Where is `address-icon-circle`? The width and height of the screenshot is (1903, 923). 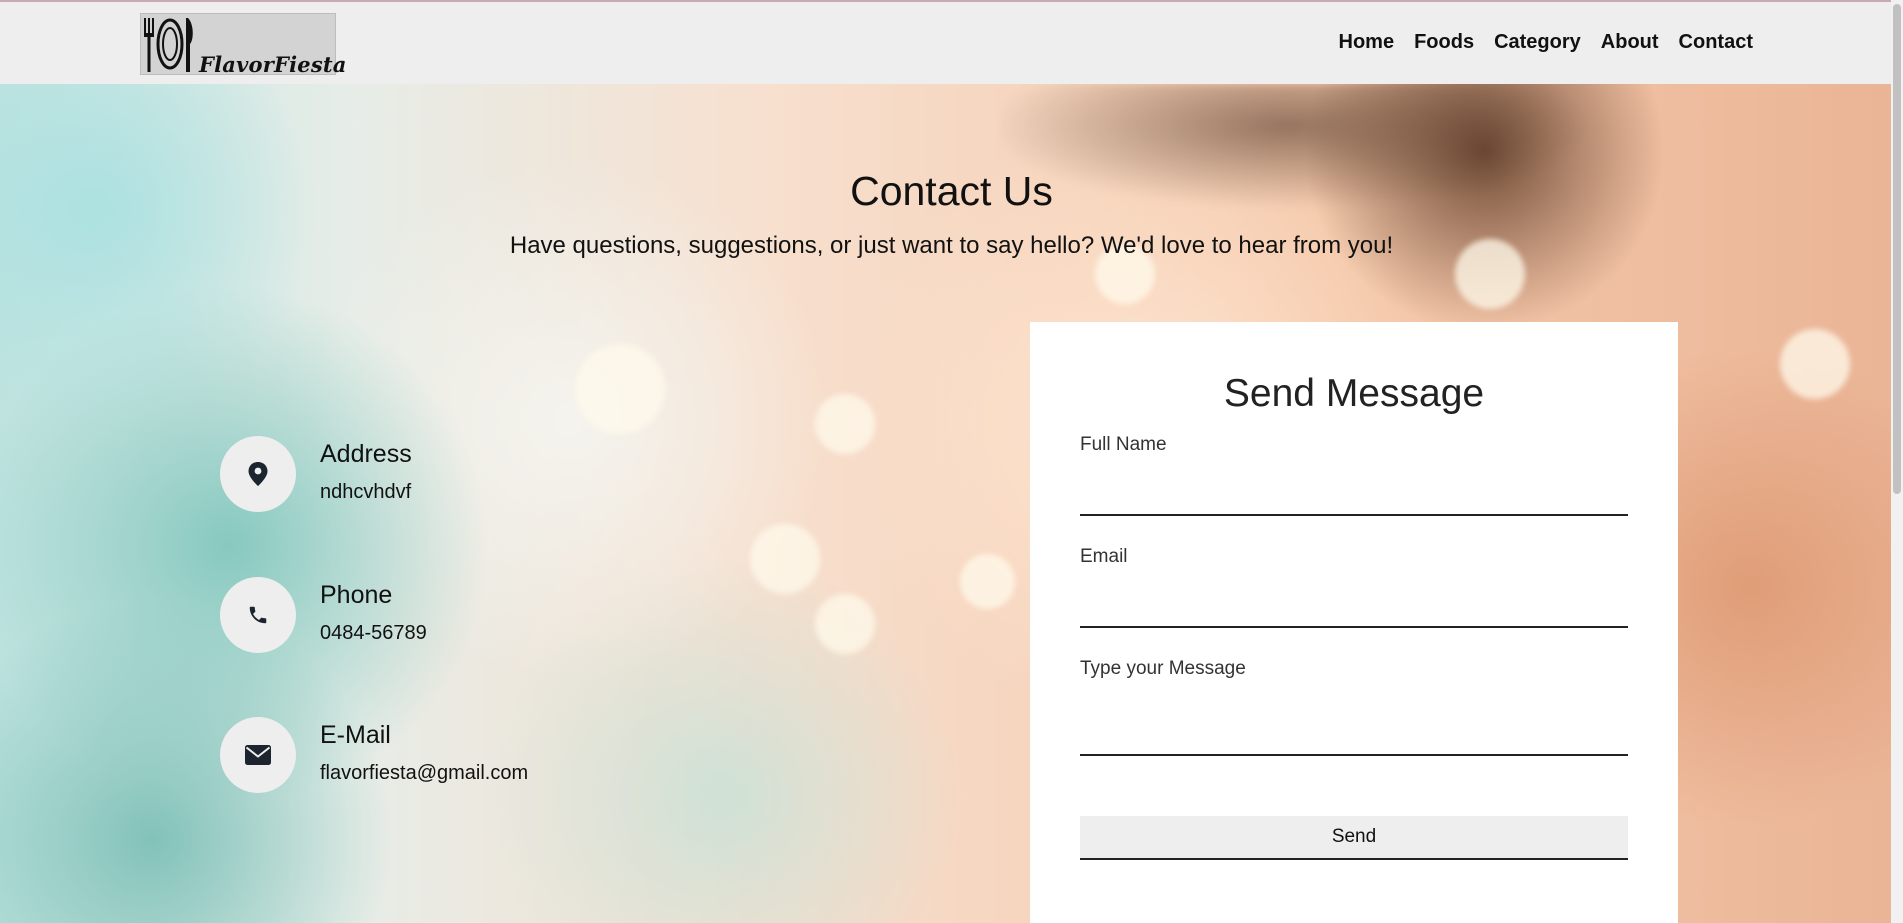
address-icon-circle is located at coordinates (258, 474).